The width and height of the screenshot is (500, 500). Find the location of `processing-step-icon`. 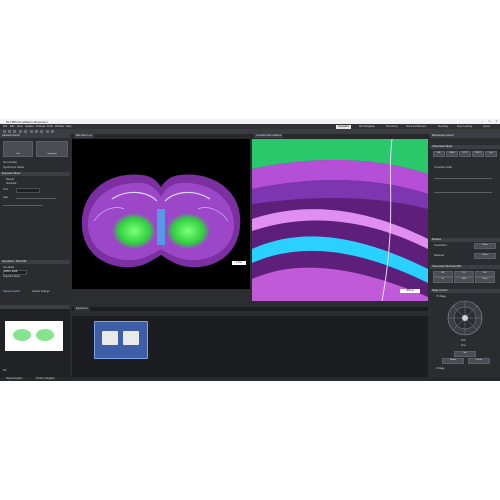

processing-step-icon is located at coordinates (131, 338).